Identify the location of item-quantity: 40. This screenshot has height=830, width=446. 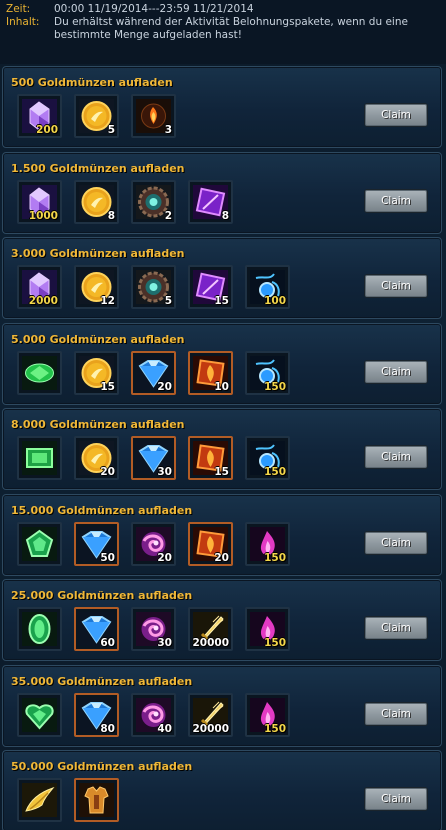
(164, 728).